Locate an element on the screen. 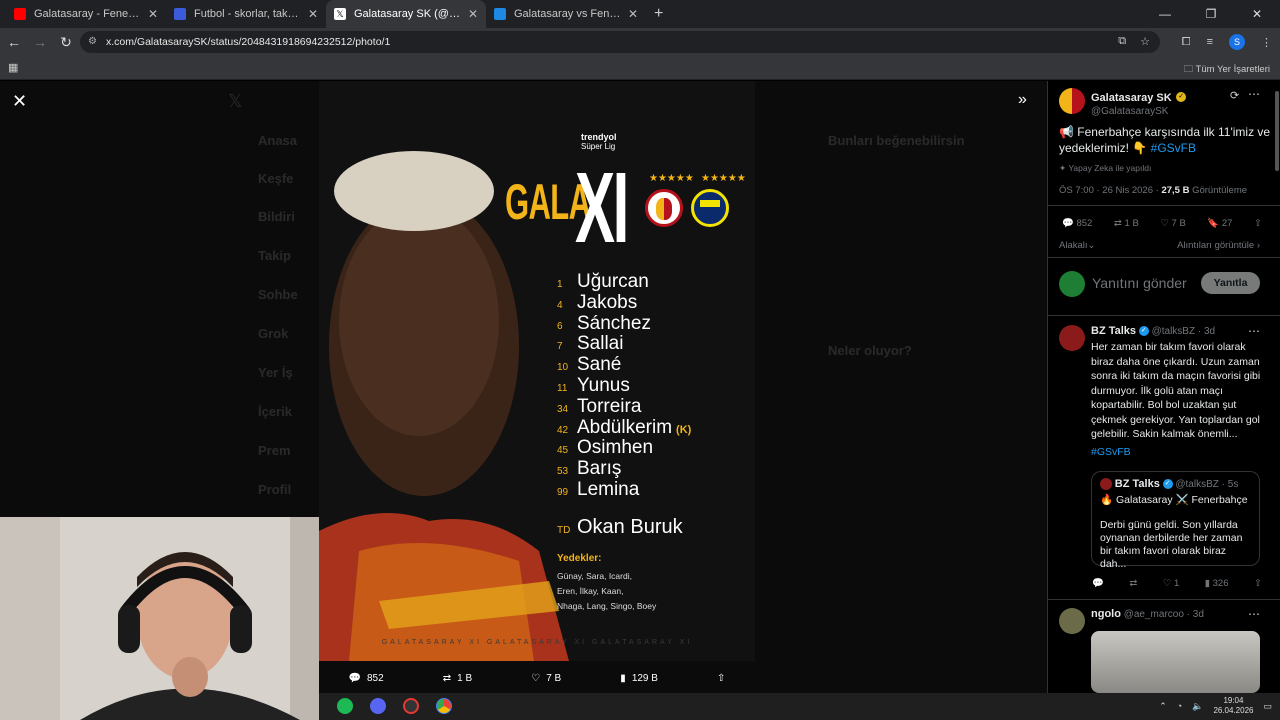  spotify-icon is located at coordinates (345, 706).